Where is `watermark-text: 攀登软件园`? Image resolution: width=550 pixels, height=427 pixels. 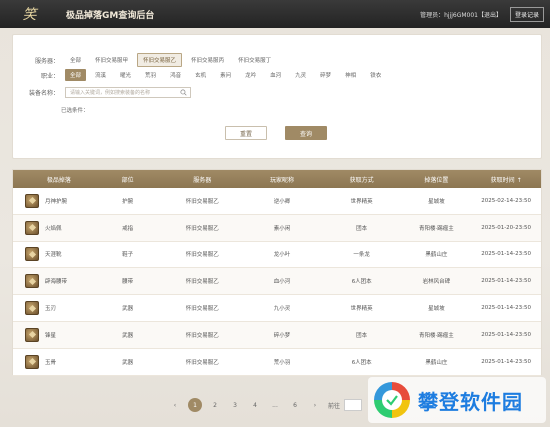 watermark-text: 攀登软件园 is located at coordinates (470, 401).